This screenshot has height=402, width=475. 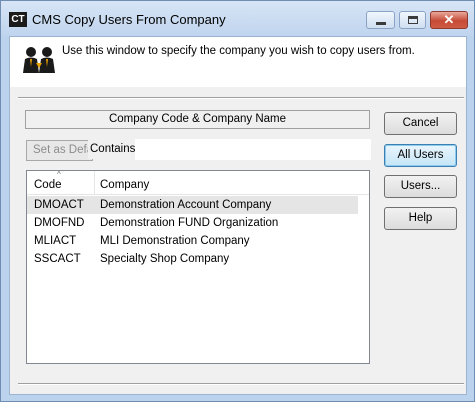 What do you see at coordinates (198, 182) in the screenshot?
I see `list-header: ^ Code Company` at bounding box center [198, 182].